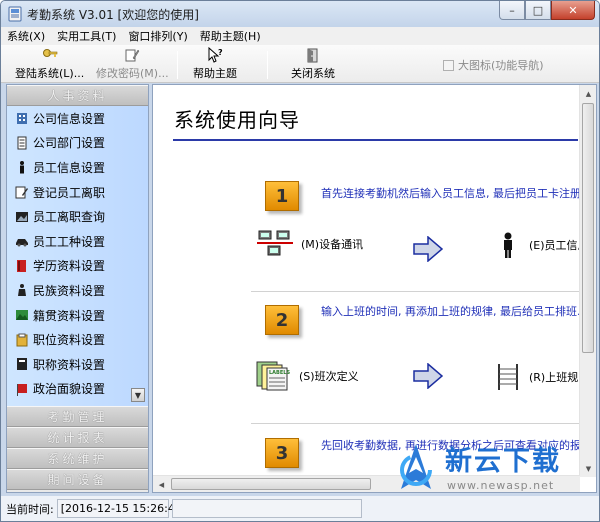 The image size is (600, 522). I want to click on device-communication-button: (M)设备通讯, so click(309, 244).